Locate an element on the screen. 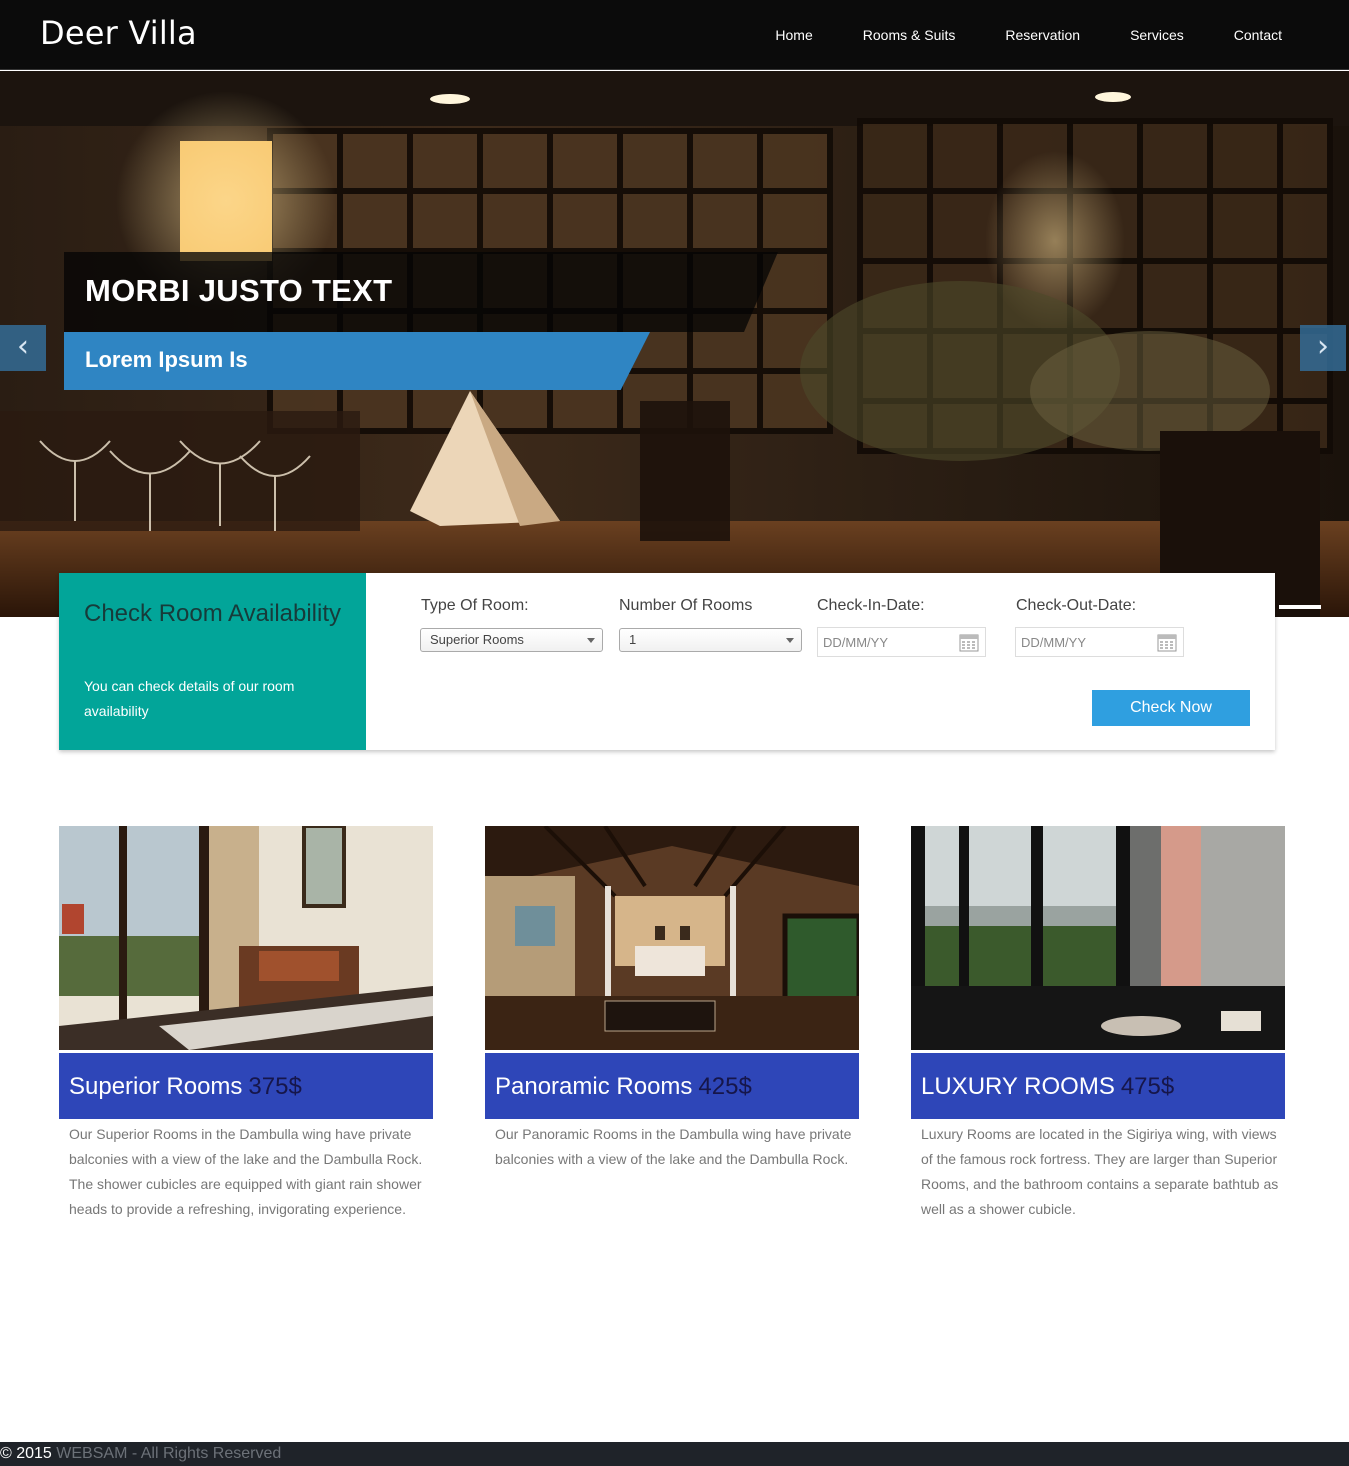 The height and width of the screenshot is (1466, 1349). checkout-placeholder: DD/MM/YY is located at coordinates (1053, 642).